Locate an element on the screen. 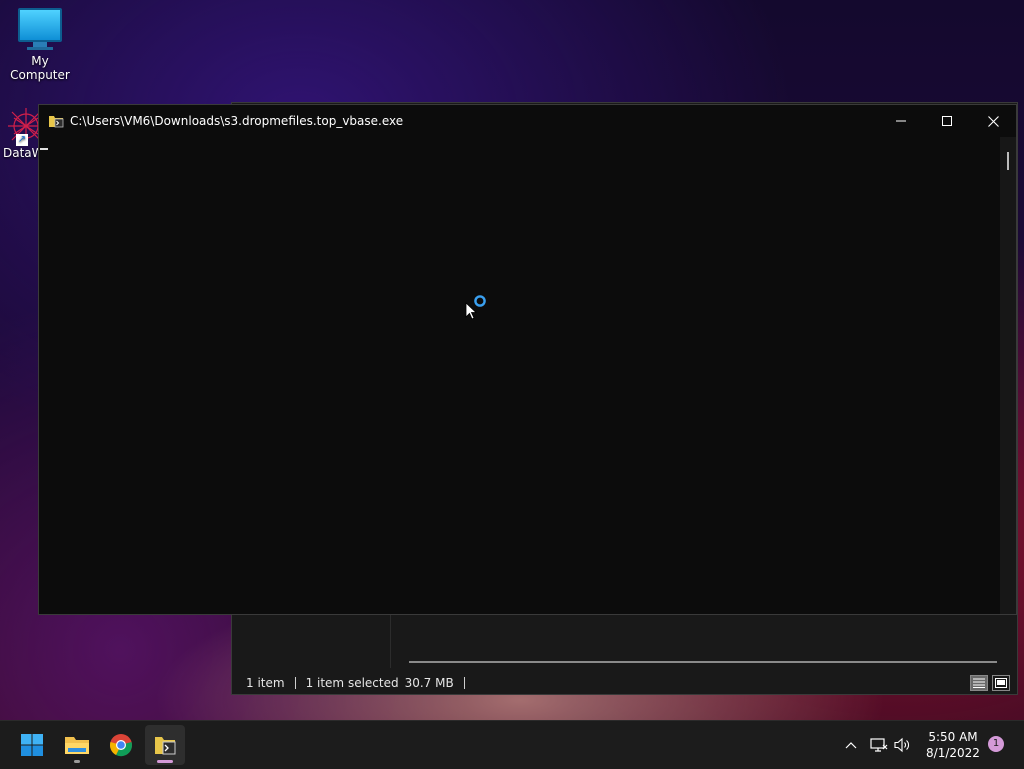 The height and width of the screenshot is (769, 1024). desktop-icon-my-computer: My Computer is located at coordinates (40, 45).